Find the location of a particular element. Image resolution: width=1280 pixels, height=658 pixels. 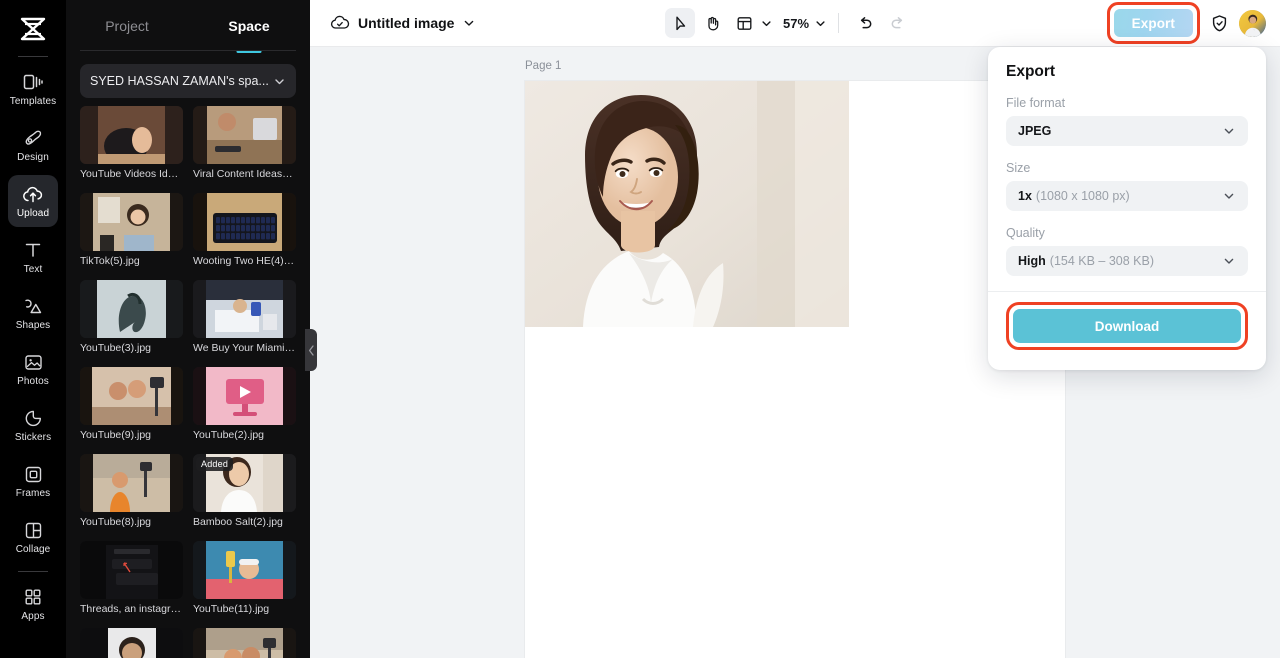

media-thumbnail-item: YouTube(8).jpg is located at coordinates (131, 491).